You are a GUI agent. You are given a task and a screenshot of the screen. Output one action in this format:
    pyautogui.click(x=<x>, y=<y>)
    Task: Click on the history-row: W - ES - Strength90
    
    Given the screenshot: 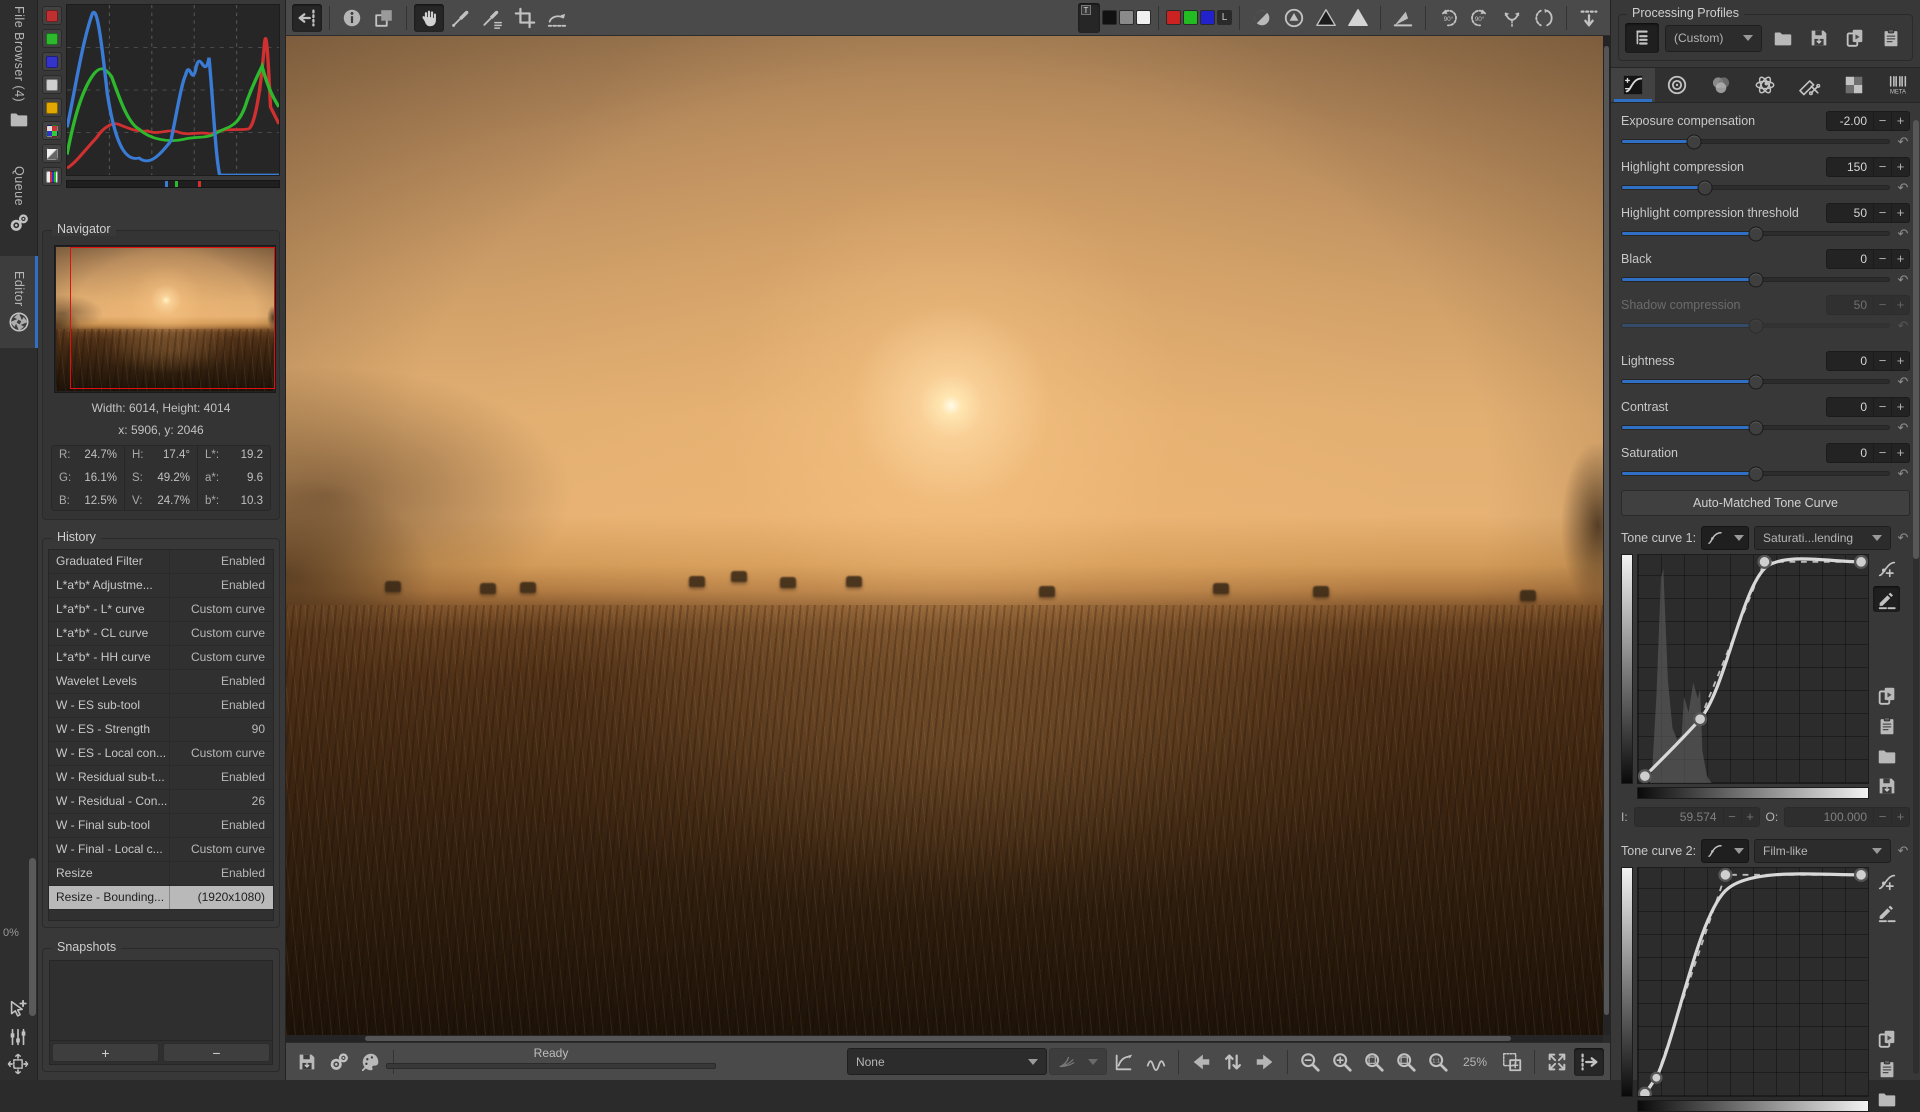 What is the action you would take?
    pyautogui.click(x=161, y=730)
    